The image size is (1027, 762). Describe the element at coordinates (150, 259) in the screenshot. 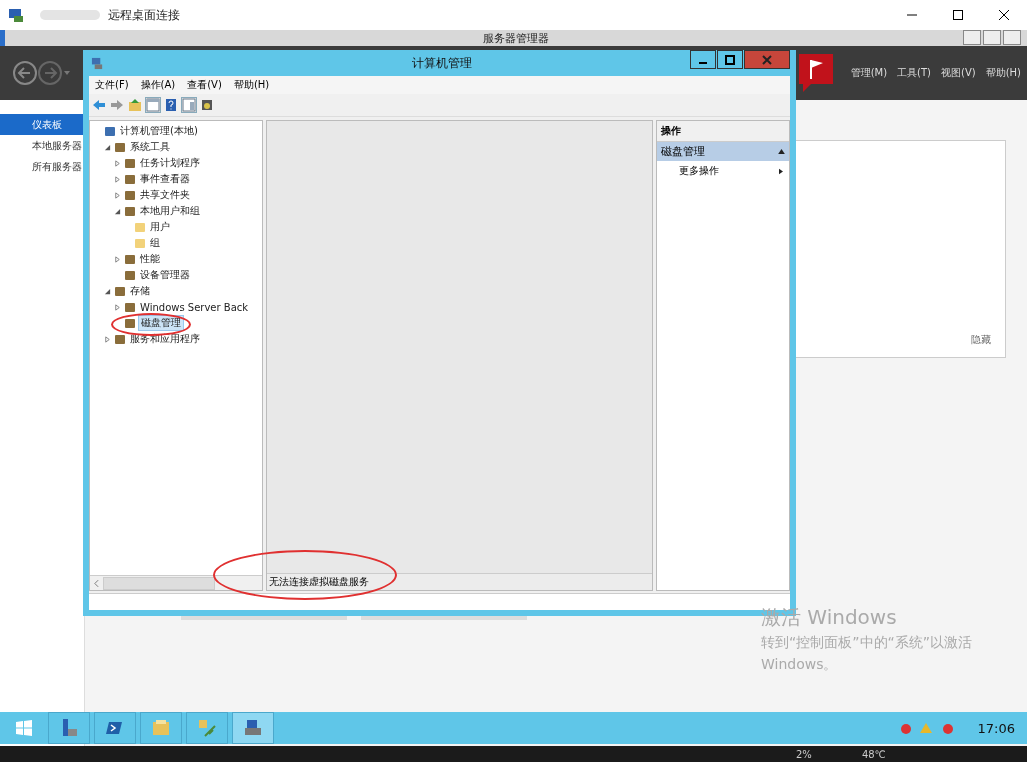

I see `tree-item: 性能` at that location.